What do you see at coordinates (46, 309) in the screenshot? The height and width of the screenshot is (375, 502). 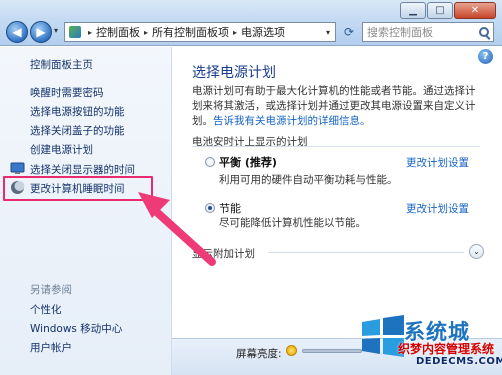 I see `see-also-personalization: 个性化` at bounding box center [46, 309].